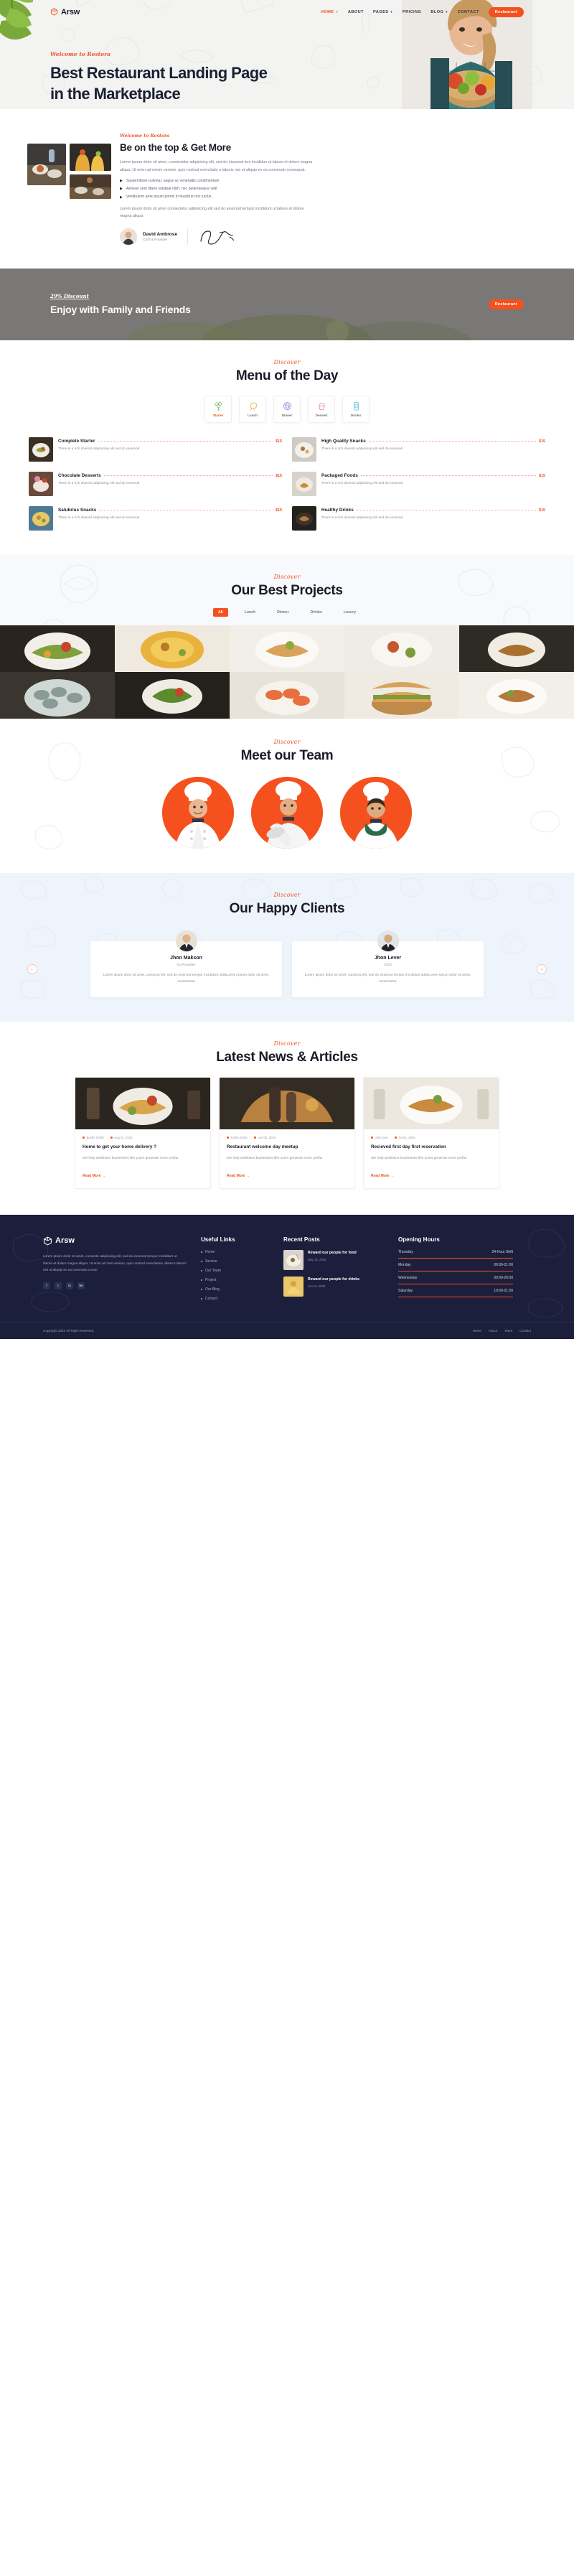 The image size is (574, 2576). What do you see at coordinates (504, 1264) in the screenshot?
I see `opening-hours-time: 09:00-21:00` at bounding box center [504, 1264].